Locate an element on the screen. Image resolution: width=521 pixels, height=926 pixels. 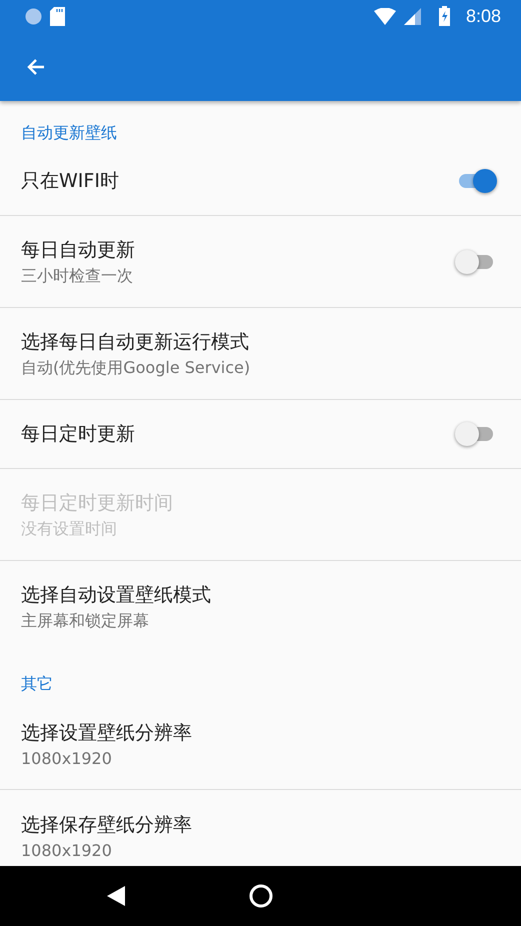
signal-icon is located at coordinates (412, 16).